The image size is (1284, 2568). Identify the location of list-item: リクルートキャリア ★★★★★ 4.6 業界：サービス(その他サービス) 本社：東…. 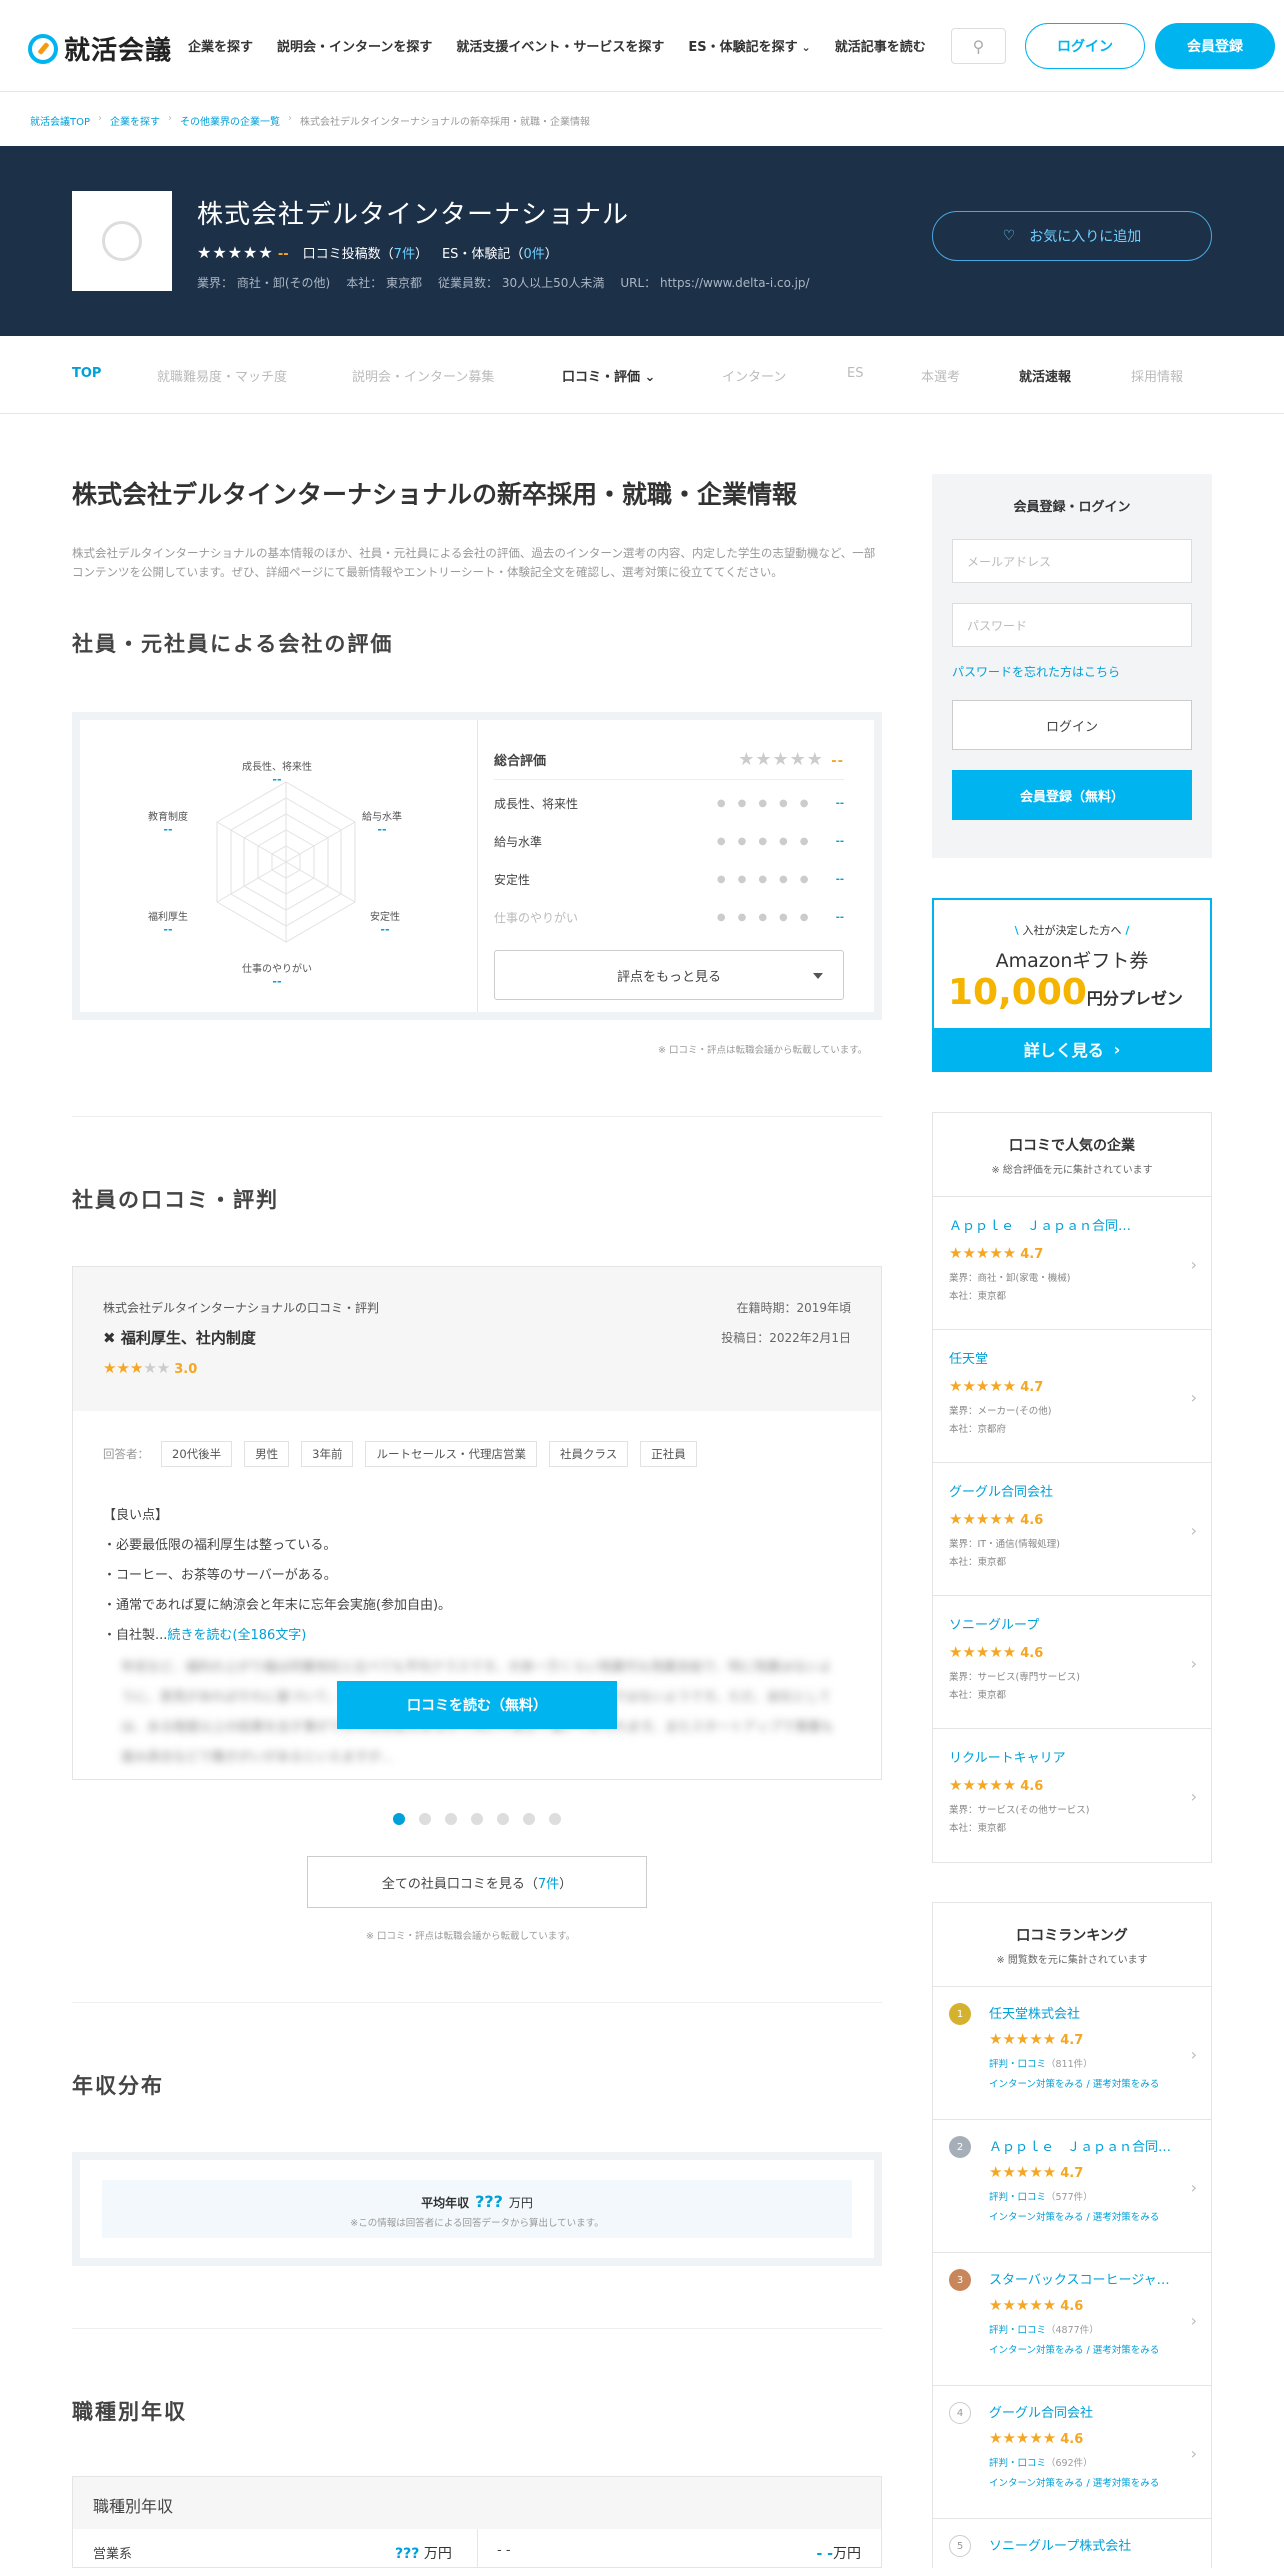
(1072, 1795).